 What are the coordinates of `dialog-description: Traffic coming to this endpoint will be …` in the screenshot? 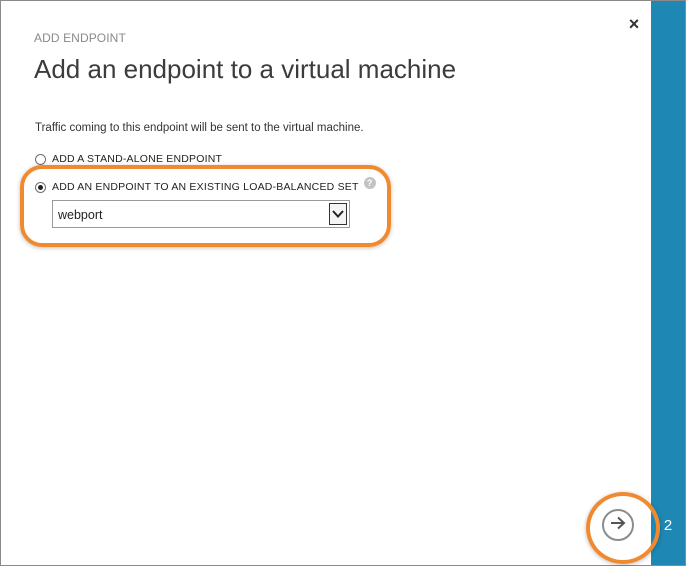 It's located at (199, 128).